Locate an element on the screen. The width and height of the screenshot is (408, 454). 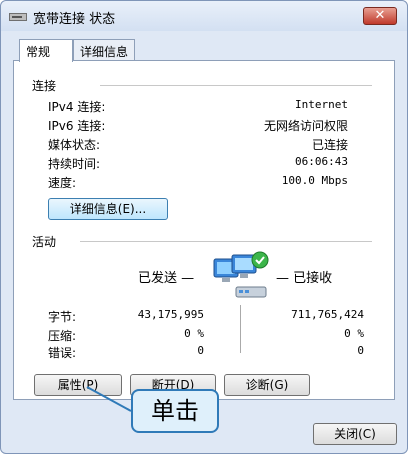
sent-label: 已发送 — is located at coordinates (166, 278).